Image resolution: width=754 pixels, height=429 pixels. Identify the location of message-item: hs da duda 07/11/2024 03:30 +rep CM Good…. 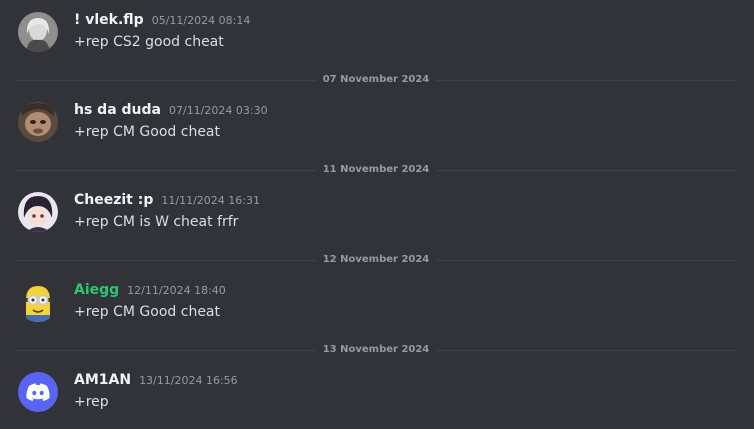
(377, 128).